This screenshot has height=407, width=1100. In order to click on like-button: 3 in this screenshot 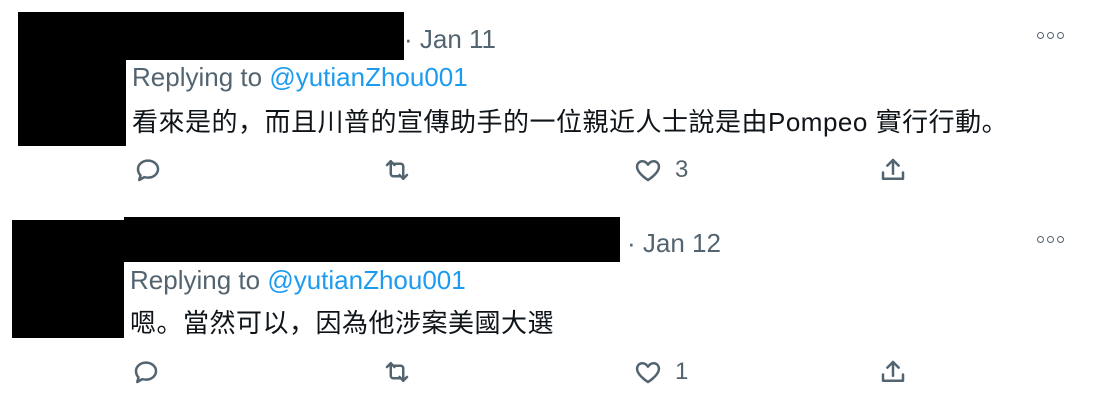, I will do `click(660, 170)`.